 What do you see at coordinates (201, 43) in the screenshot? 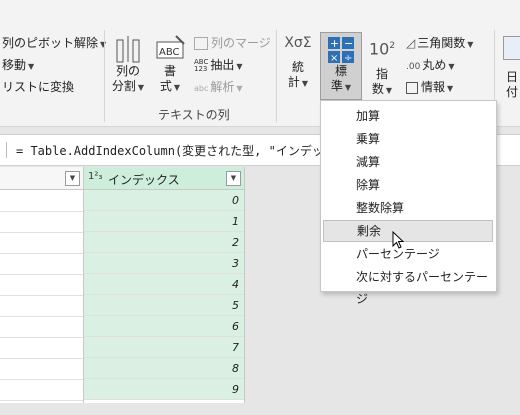
I see `merge-columns-icon` at bounding box center [201, 43].